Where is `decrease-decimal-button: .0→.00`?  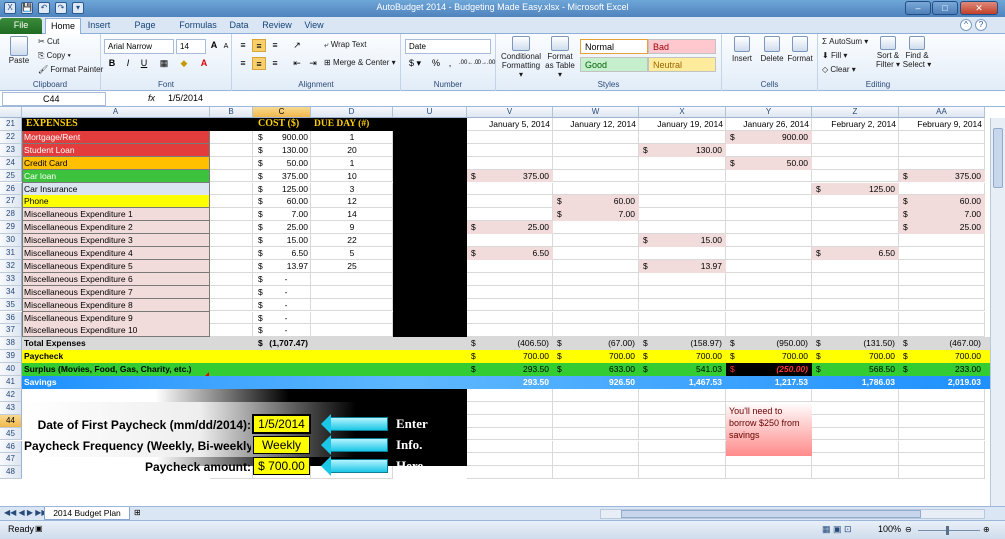
decrease-decimal-button: .0→.00 is located at coordinates (485, 63).